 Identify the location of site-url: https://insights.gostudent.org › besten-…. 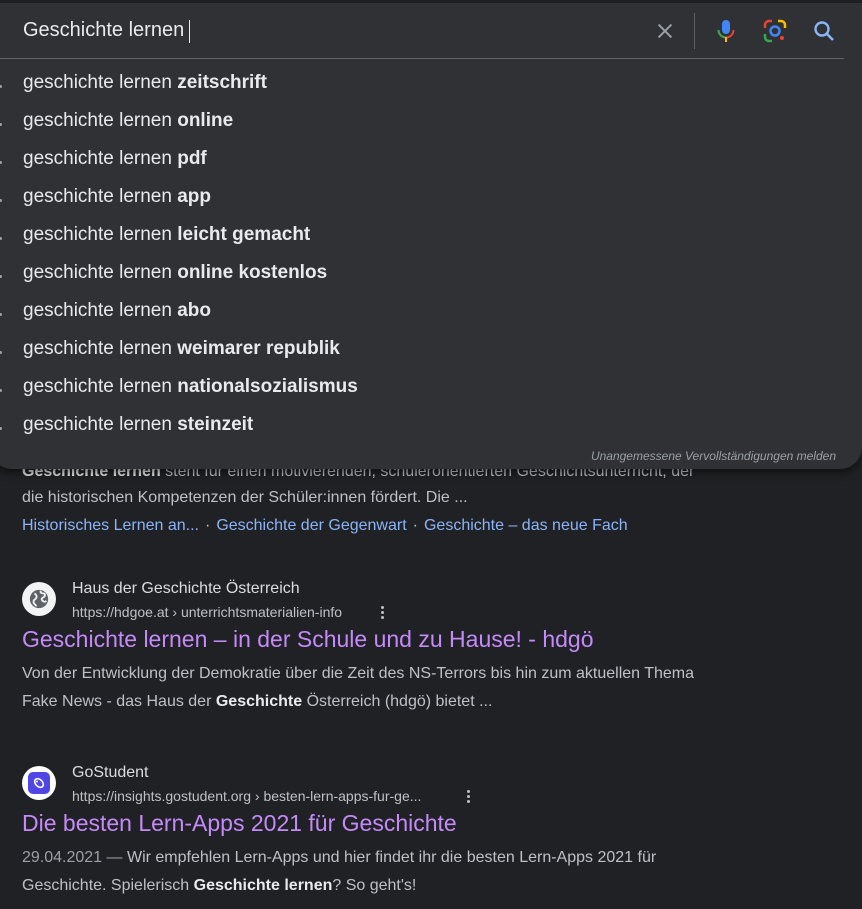
(246, 796).